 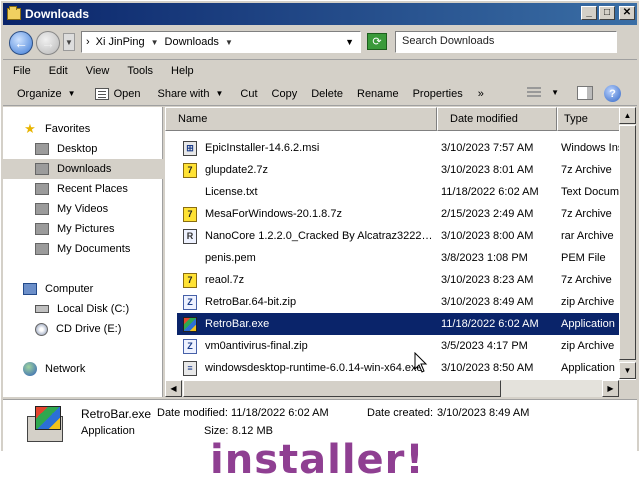 I want to click on recent-pages-dropdown: ▼, so click(x=69, y=42).